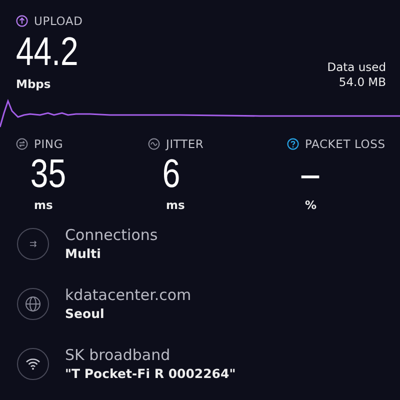  I want to click on metric-value: 35, so click(48, 174).